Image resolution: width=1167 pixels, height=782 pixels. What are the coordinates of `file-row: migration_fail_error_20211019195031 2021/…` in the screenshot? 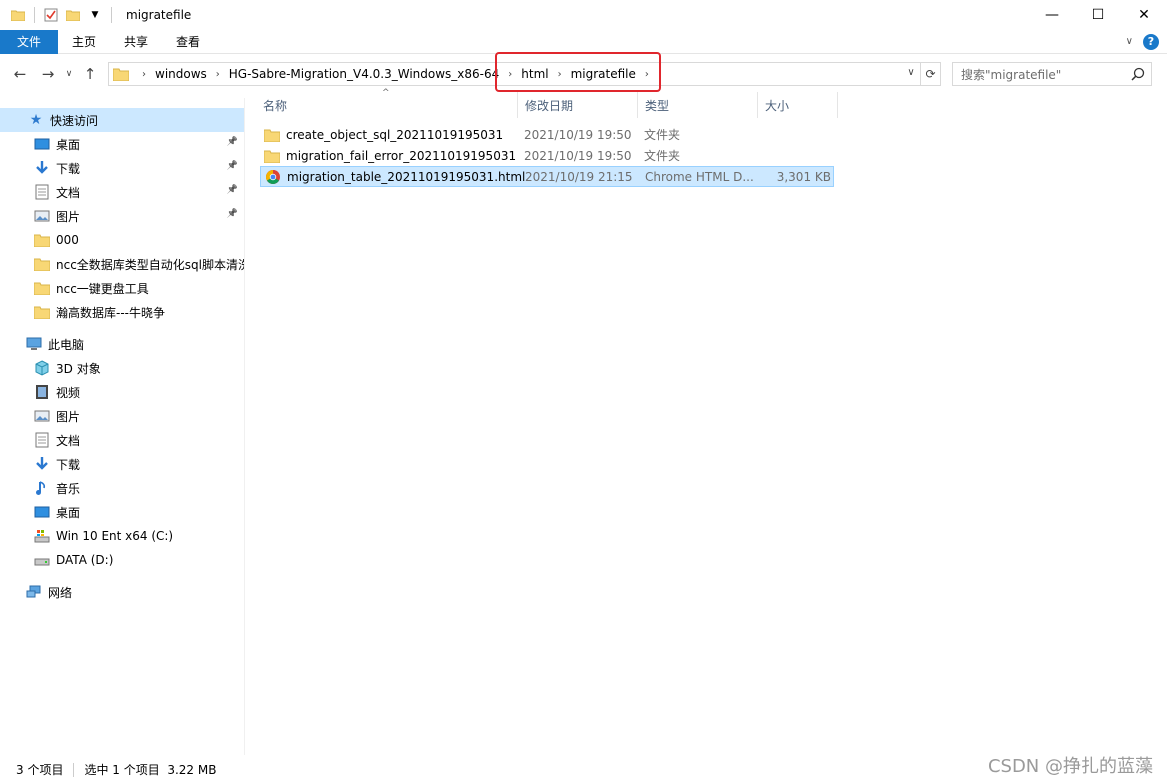 It's located at (547, 155).